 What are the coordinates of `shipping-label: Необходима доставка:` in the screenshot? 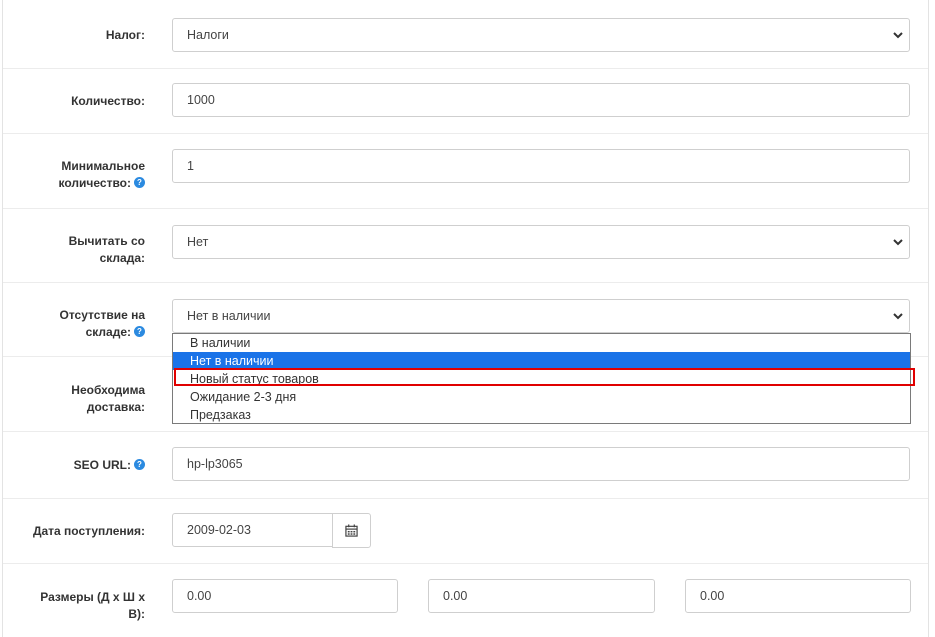 It's located at (108, 399).